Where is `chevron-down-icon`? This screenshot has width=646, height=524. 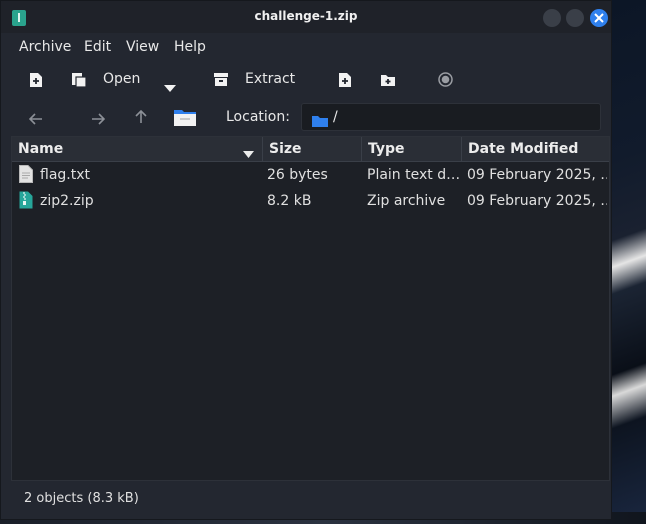 chevron-down-icon is located at coordinates (170, 86).